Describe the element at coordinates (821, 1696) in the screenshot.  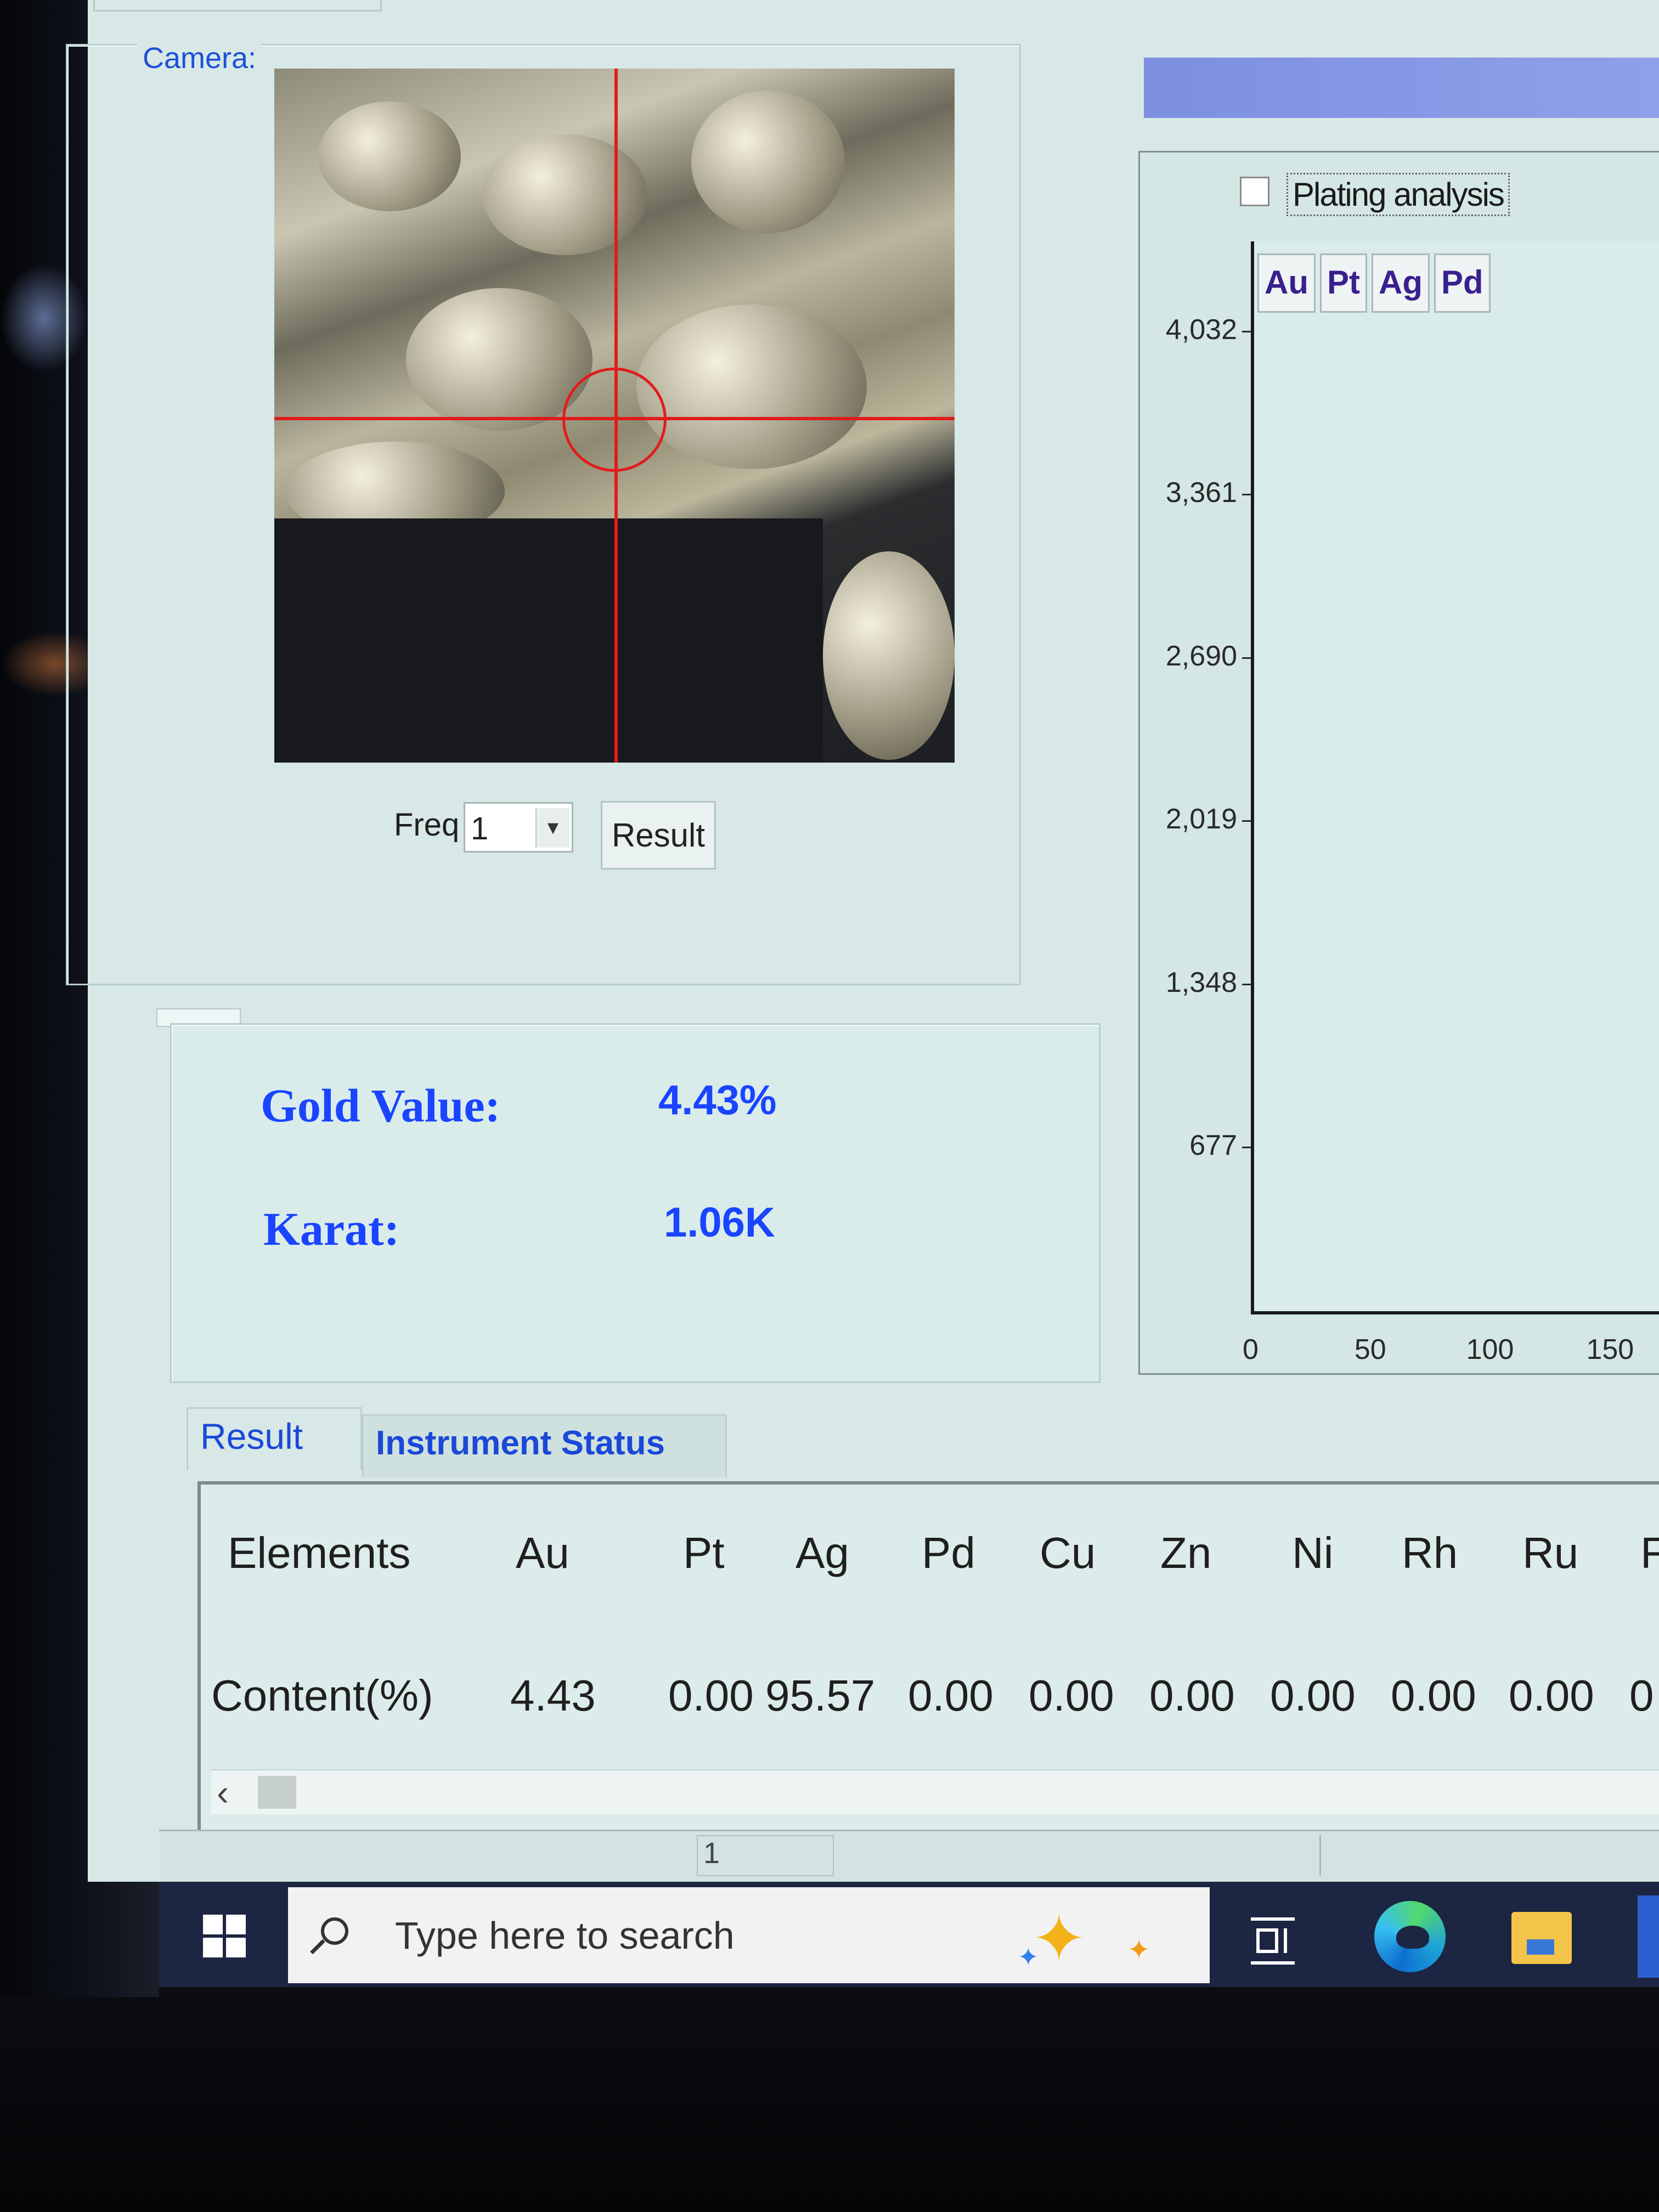
I see `content-cell: 95.57` at that location.